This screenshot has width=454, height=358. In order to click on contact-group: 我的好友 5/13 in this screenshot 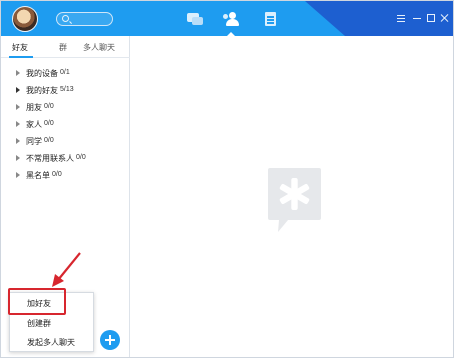, I will do `click(65, 90)`.